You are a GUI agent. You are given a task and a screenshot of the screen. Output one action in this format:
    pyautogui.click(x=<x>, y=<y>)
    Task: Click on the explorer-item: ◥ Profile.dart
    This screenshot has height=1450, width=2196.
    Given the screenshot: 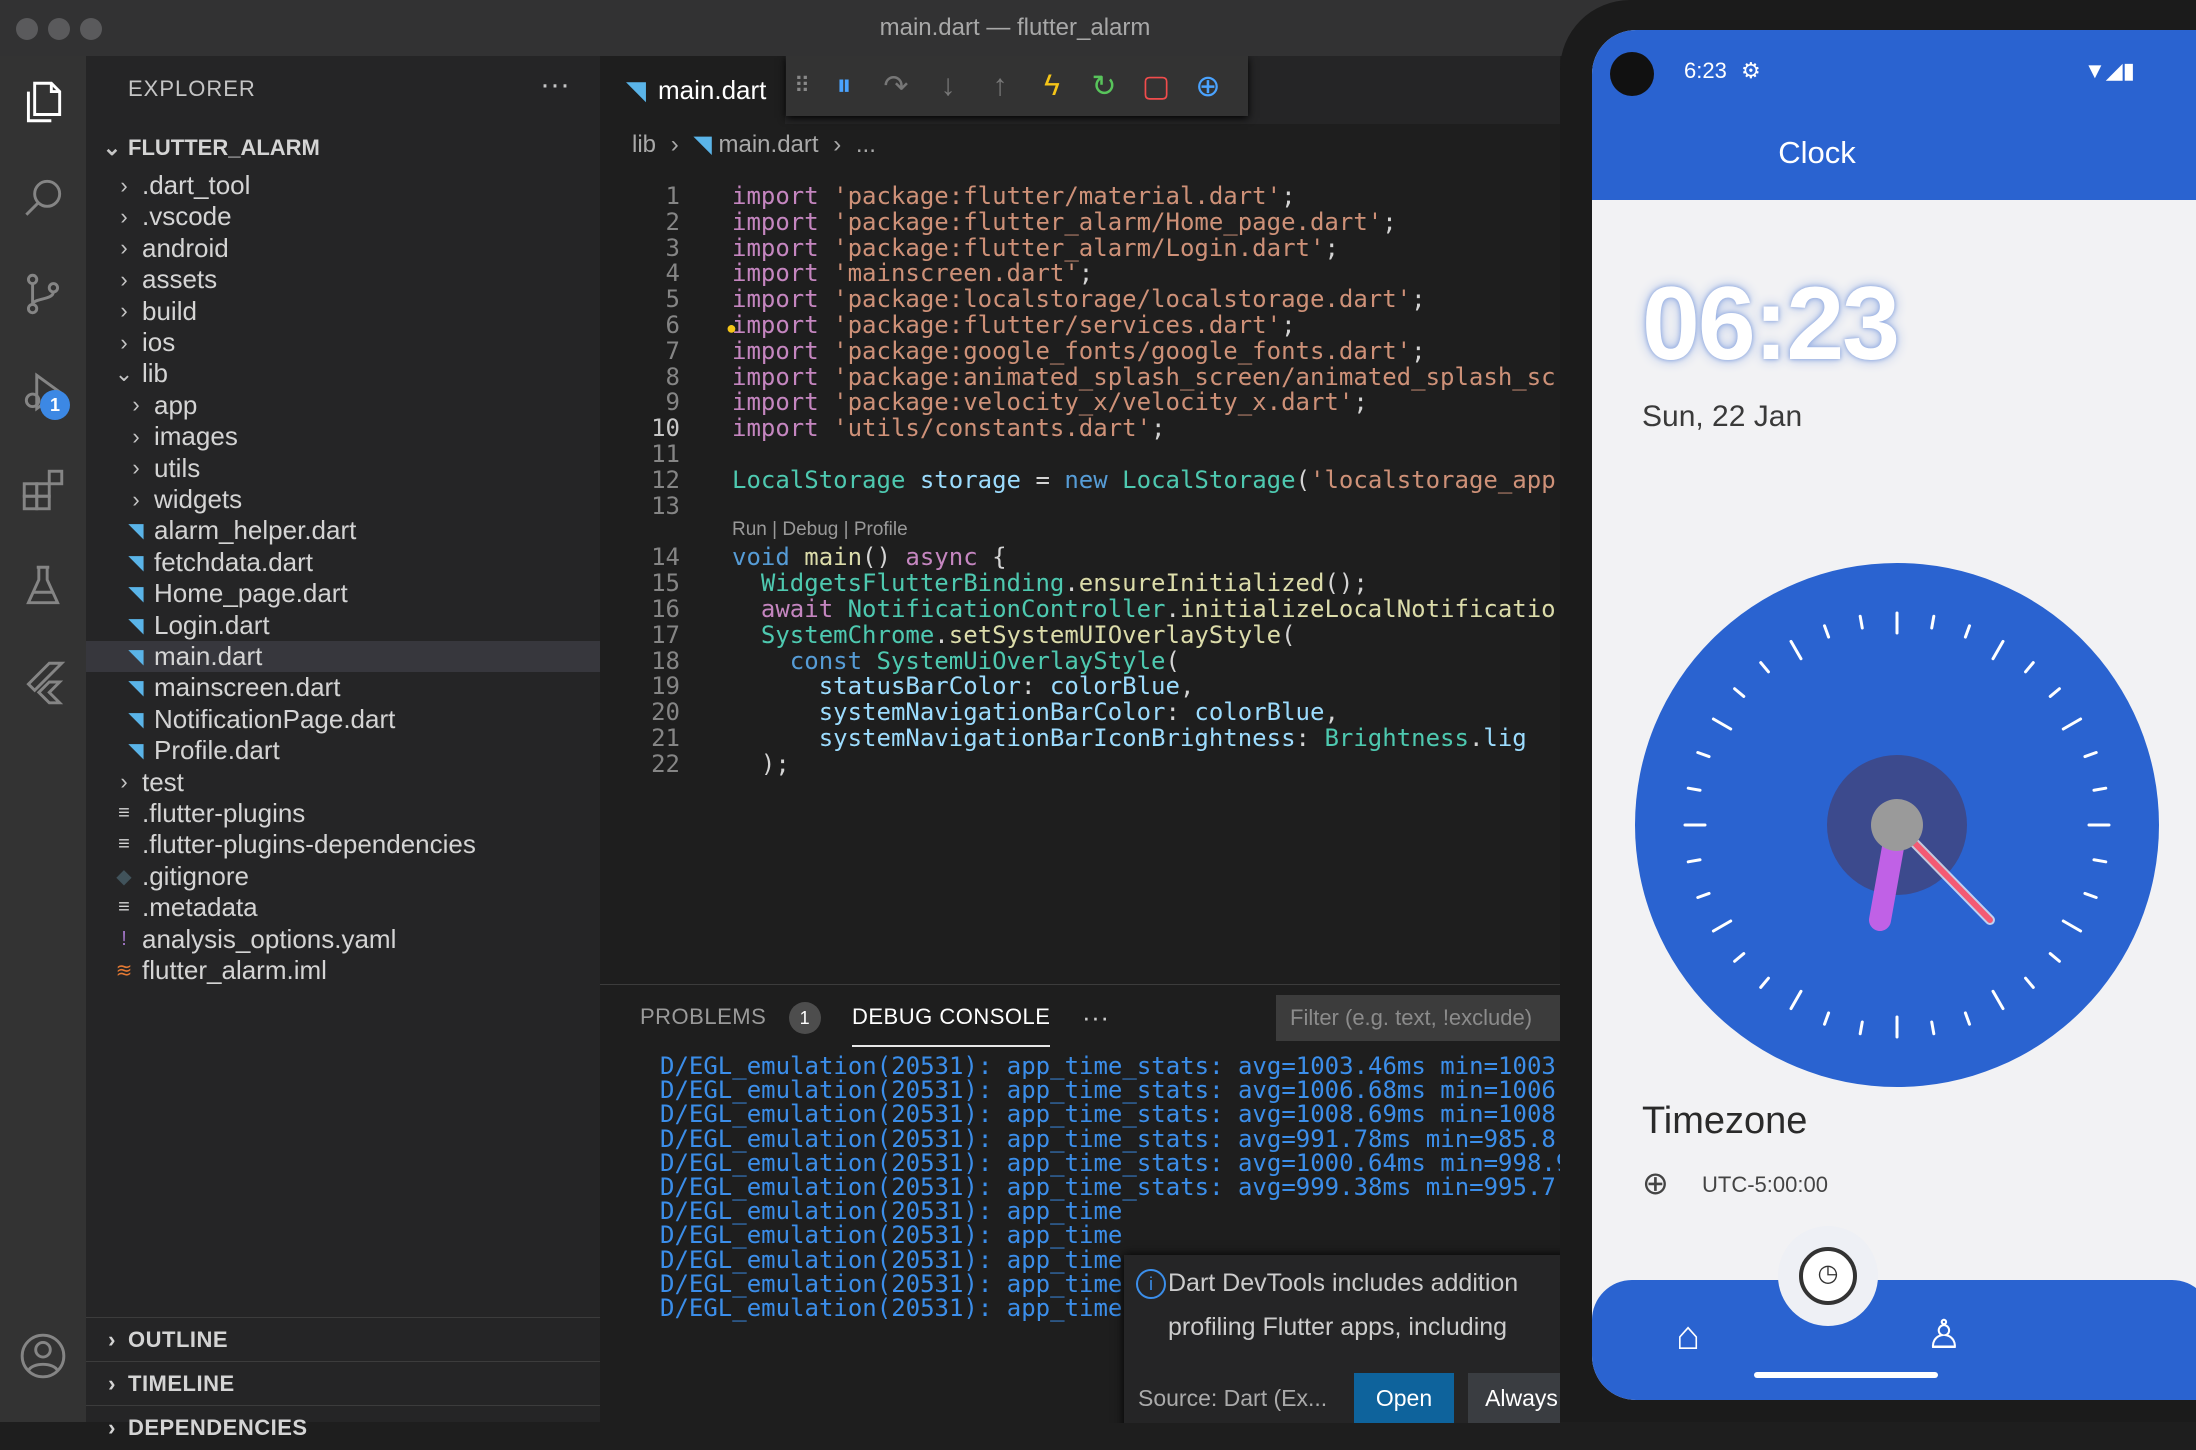 What is the action you would take?
    pyautogui.click(x=343, y=750)
    